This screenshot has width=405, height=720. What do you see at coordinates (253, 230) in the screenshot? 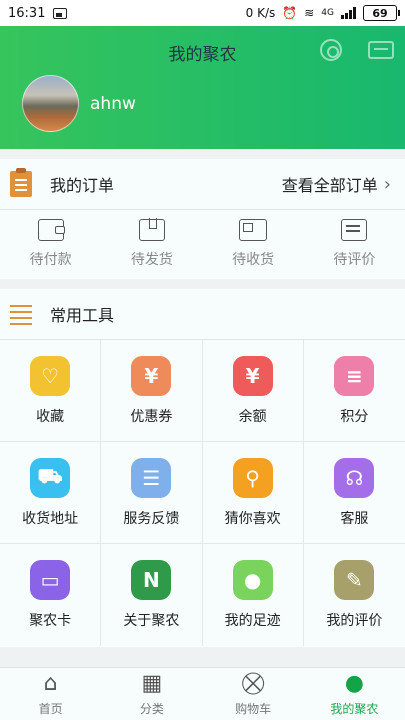
I see `truck-icon` at bounding box center [253, 230].